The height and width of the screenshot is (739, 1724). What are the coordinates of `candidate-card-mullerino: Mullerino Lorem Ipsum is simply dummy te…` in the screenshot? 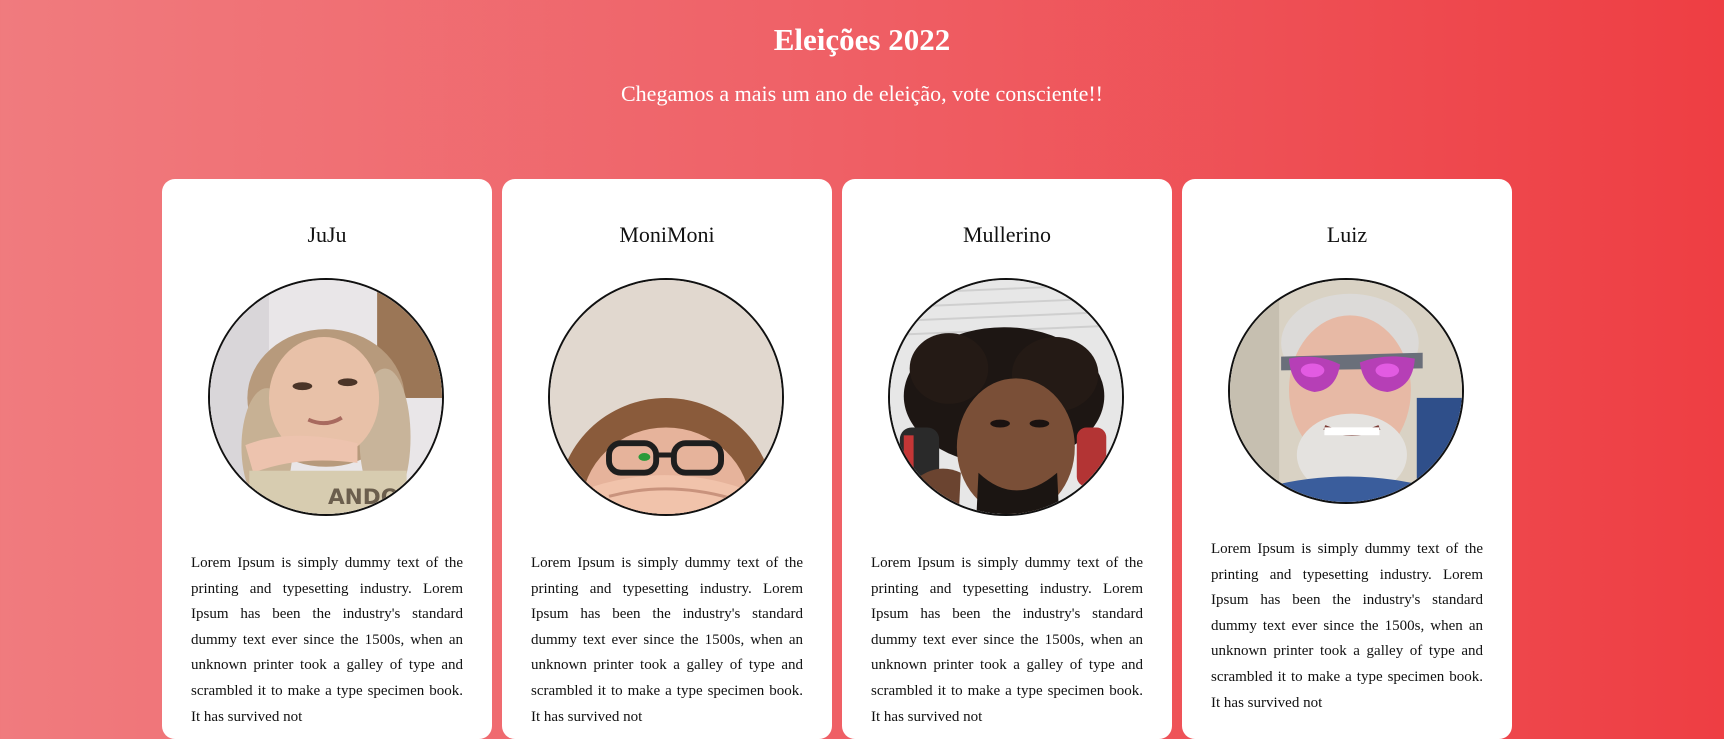 It's located at (1007, 459).